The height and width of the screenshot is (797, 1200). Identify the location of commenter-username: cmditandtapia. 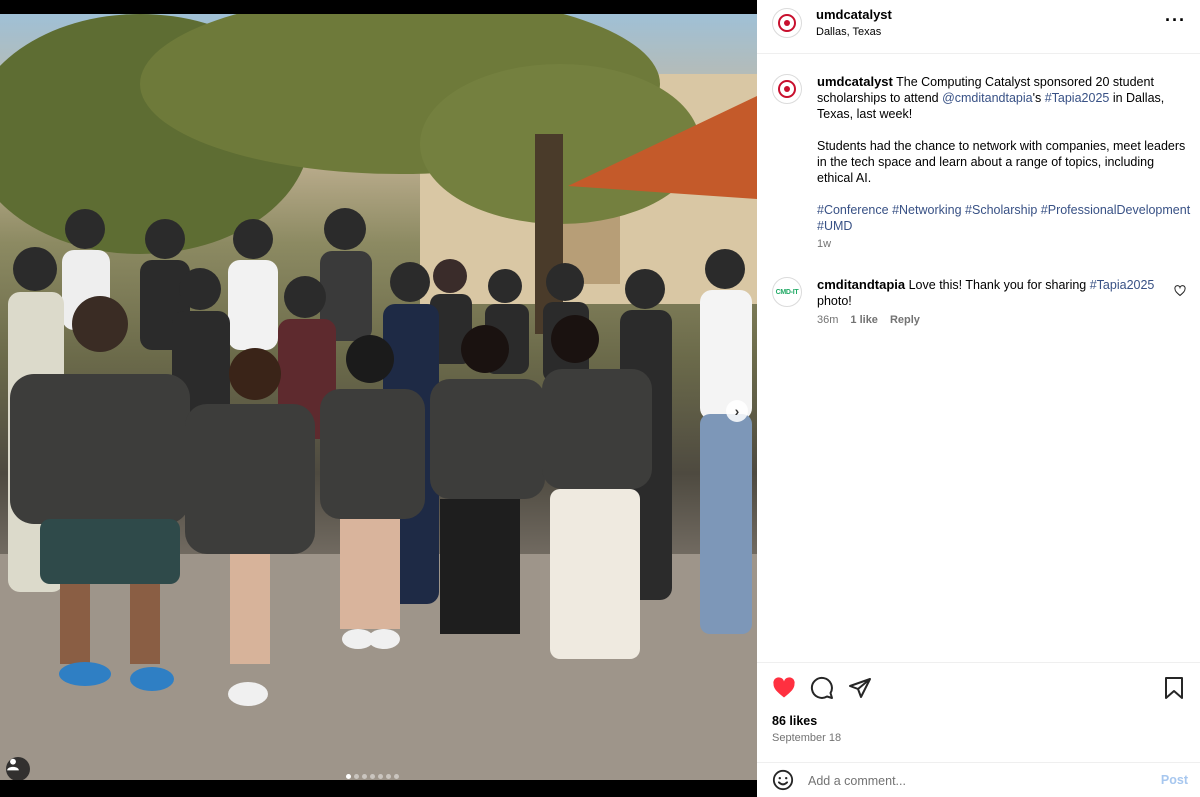
(861, 284).